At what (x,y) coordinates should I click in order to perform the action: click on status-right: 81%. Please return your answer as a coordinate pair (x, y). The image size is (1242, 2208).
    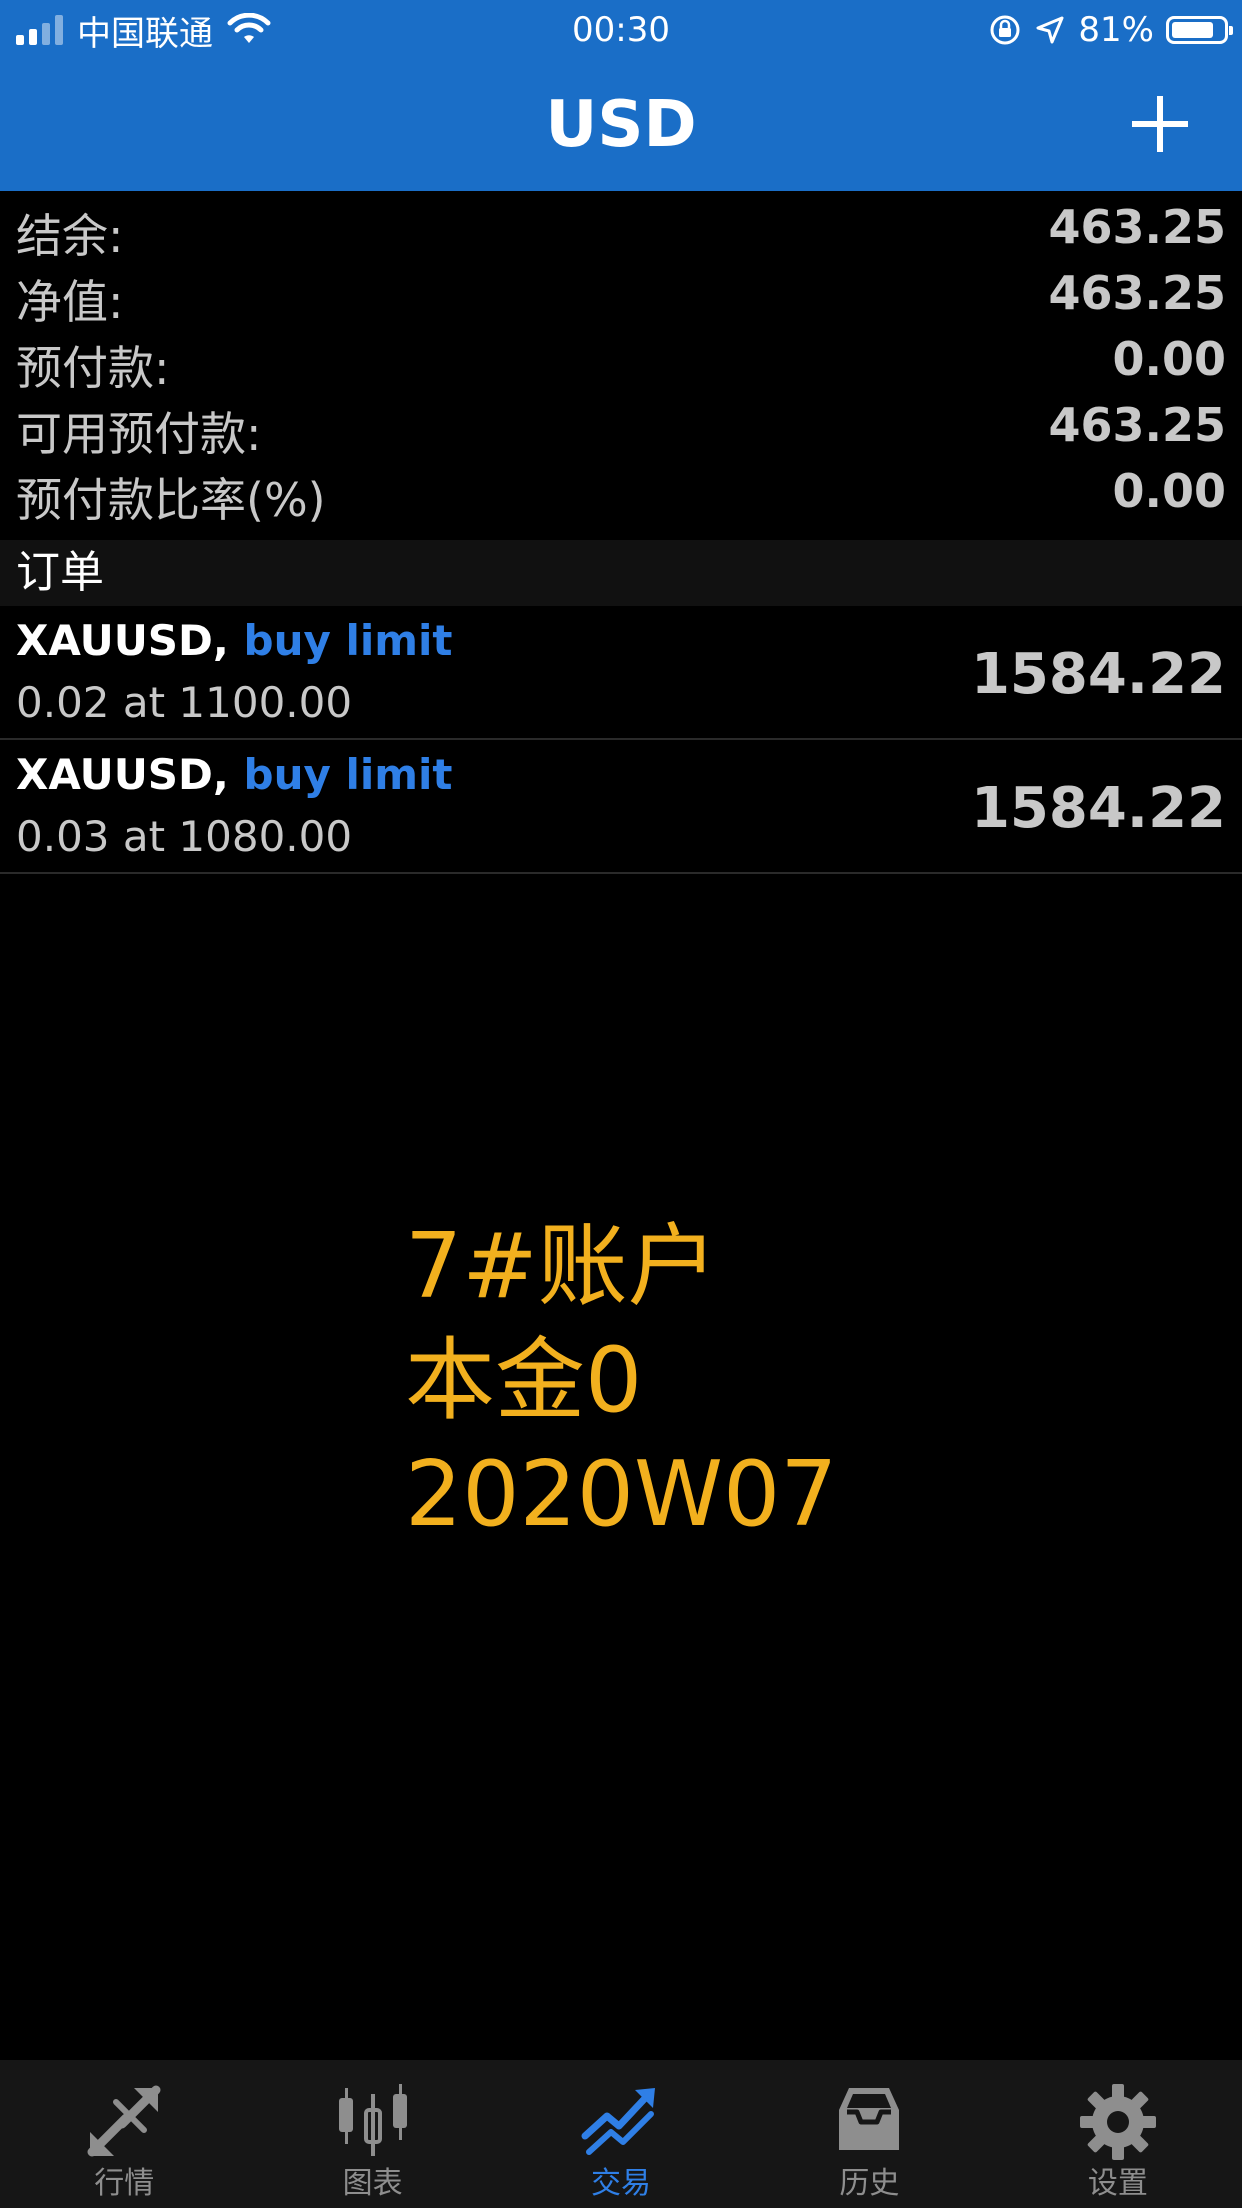
    Looking at the image, I should click on (1110, 30).